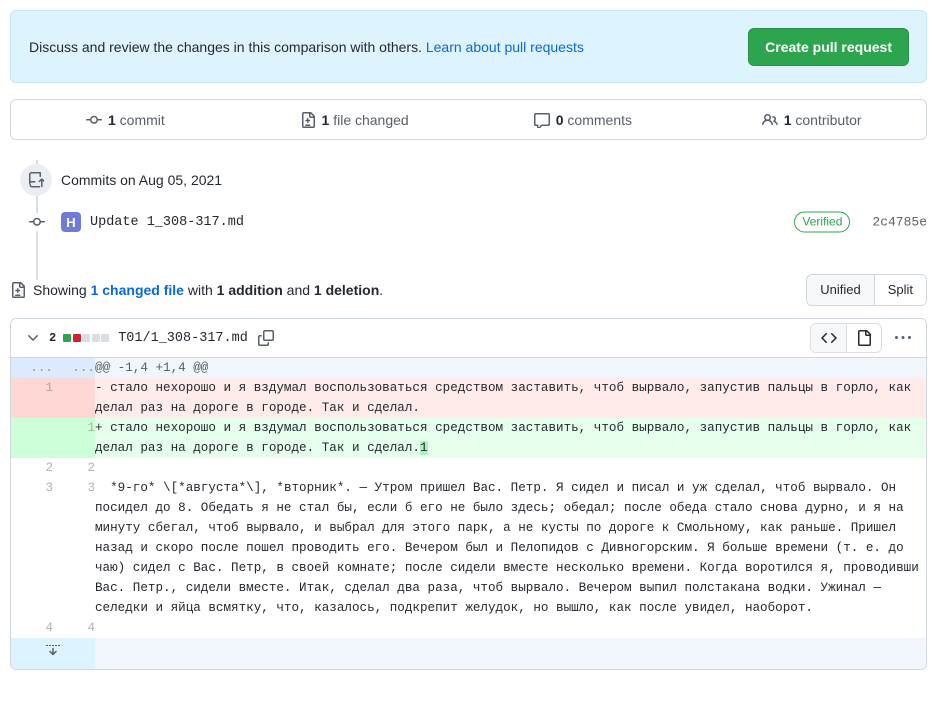 This screenshot has height=709, width=937. I want to click on file-view-toggle, so click(846, 338).